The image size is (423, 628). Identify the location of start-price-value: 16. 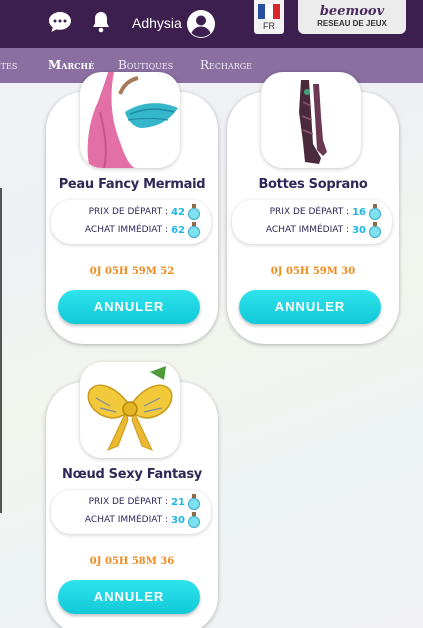
(359, 212).